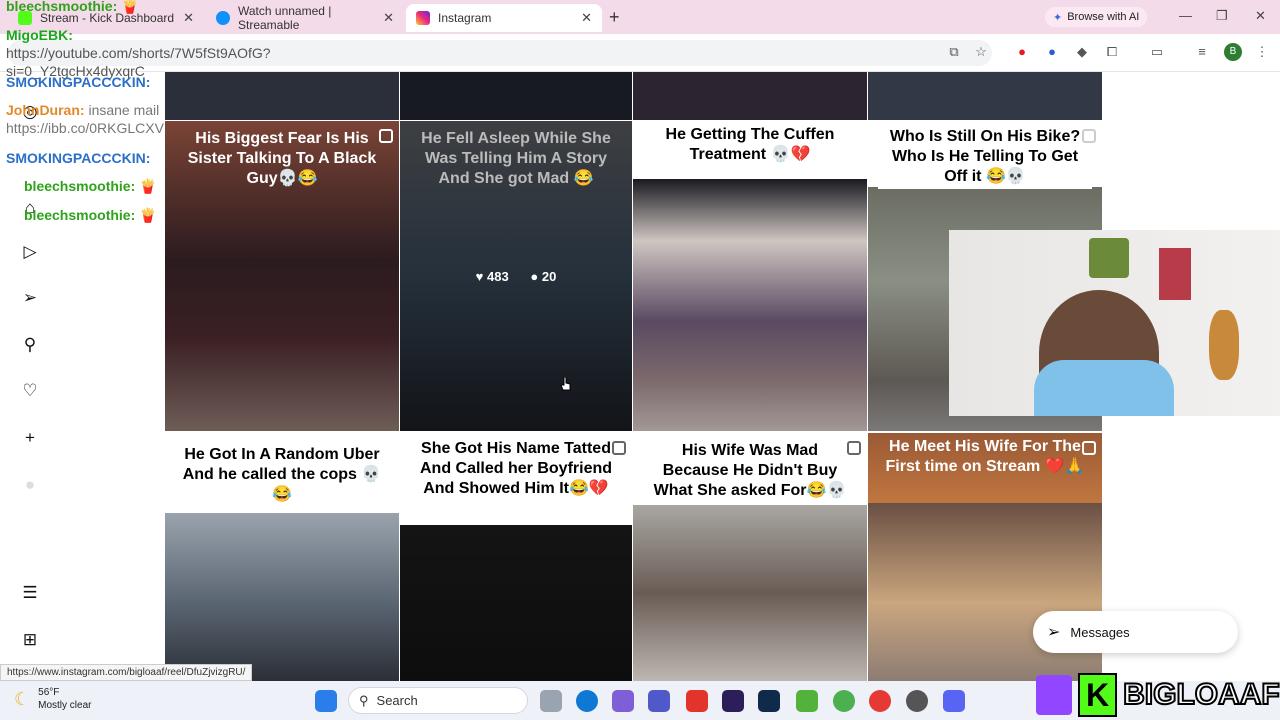 This screenshot has height=720, width=1280. Describe the element at coordinates (1185, 15) in the screenshot. I see `minimize-button: —` at that location.